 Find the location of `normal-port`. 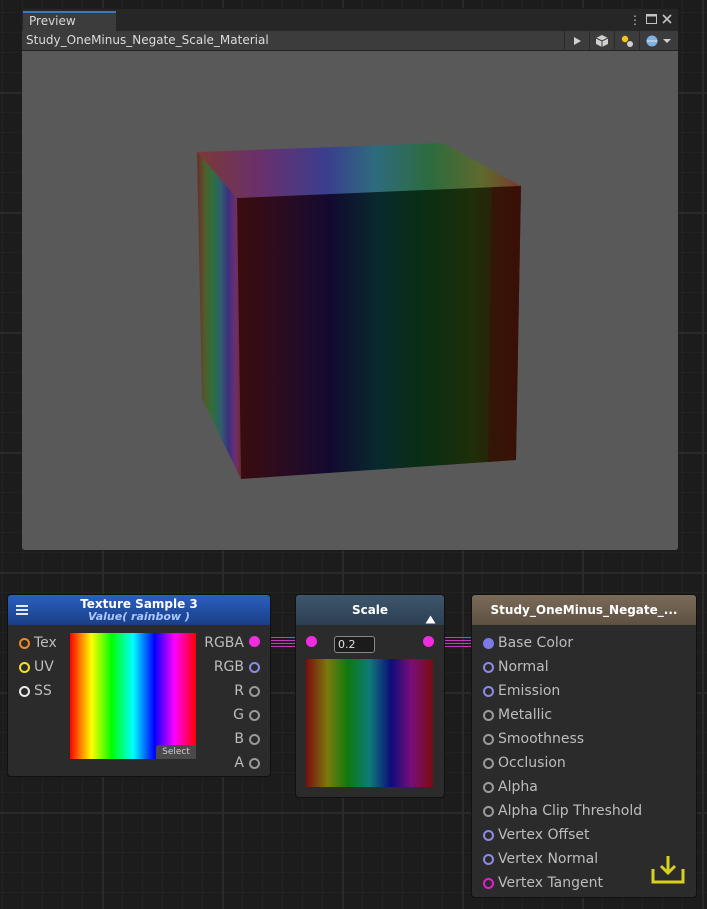

normal-port is located at coordinates (488, 667).